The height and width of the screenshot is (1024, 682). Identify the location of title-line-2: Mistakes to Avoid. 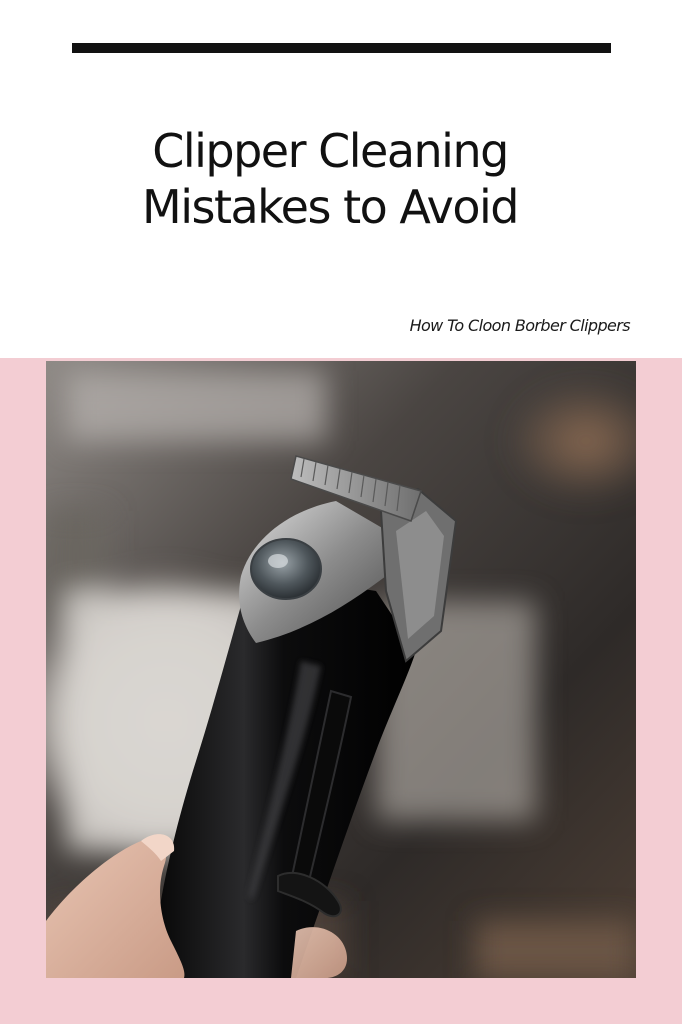
(330, 206).